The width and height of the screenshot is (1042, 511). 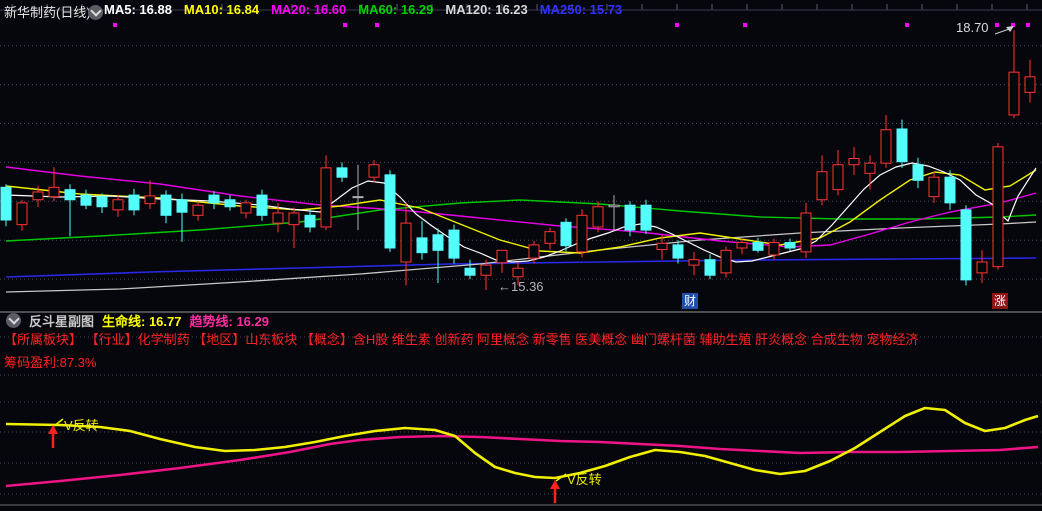 I want to click on v-reversal-label-2: V反转, so click(x=584, y=479).